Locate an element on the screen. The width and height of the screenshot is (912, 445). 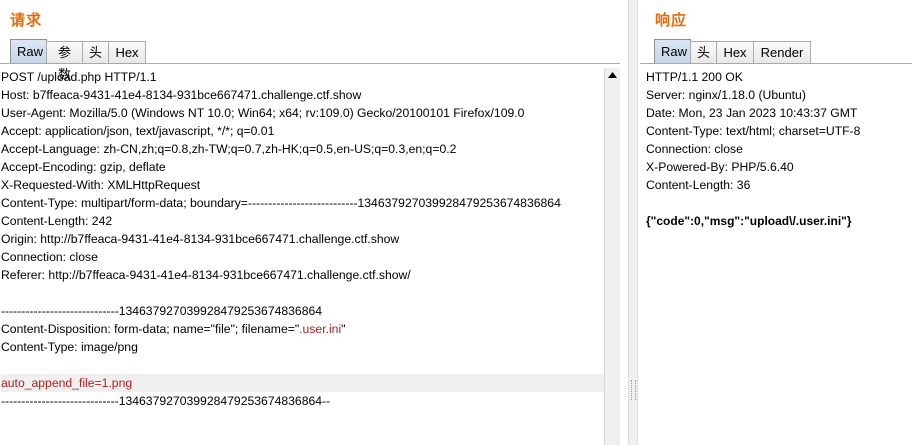
request-tab-params: 参数 is located at coordinates (64, 61).